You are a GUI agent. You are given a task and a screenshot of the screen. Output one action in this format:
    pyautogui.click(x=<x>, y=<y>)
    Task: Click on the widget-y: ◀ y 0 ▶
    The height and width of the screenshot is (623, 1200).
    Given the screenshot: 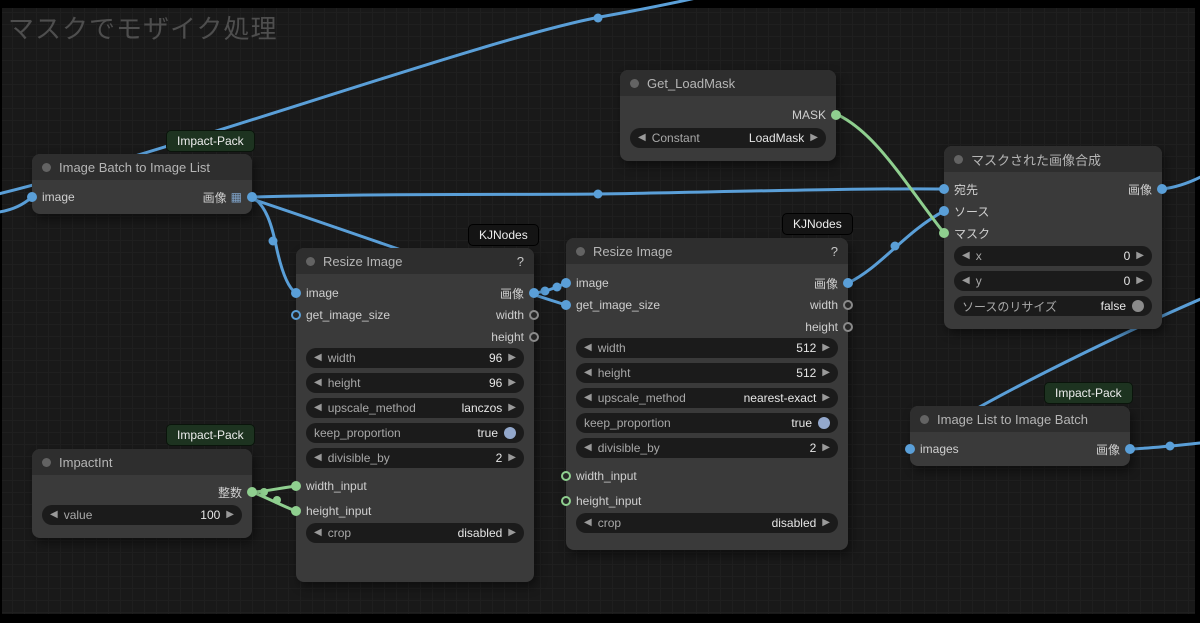 What is the action you would take?
    pyautogui.click(x=1053, y=281)
    